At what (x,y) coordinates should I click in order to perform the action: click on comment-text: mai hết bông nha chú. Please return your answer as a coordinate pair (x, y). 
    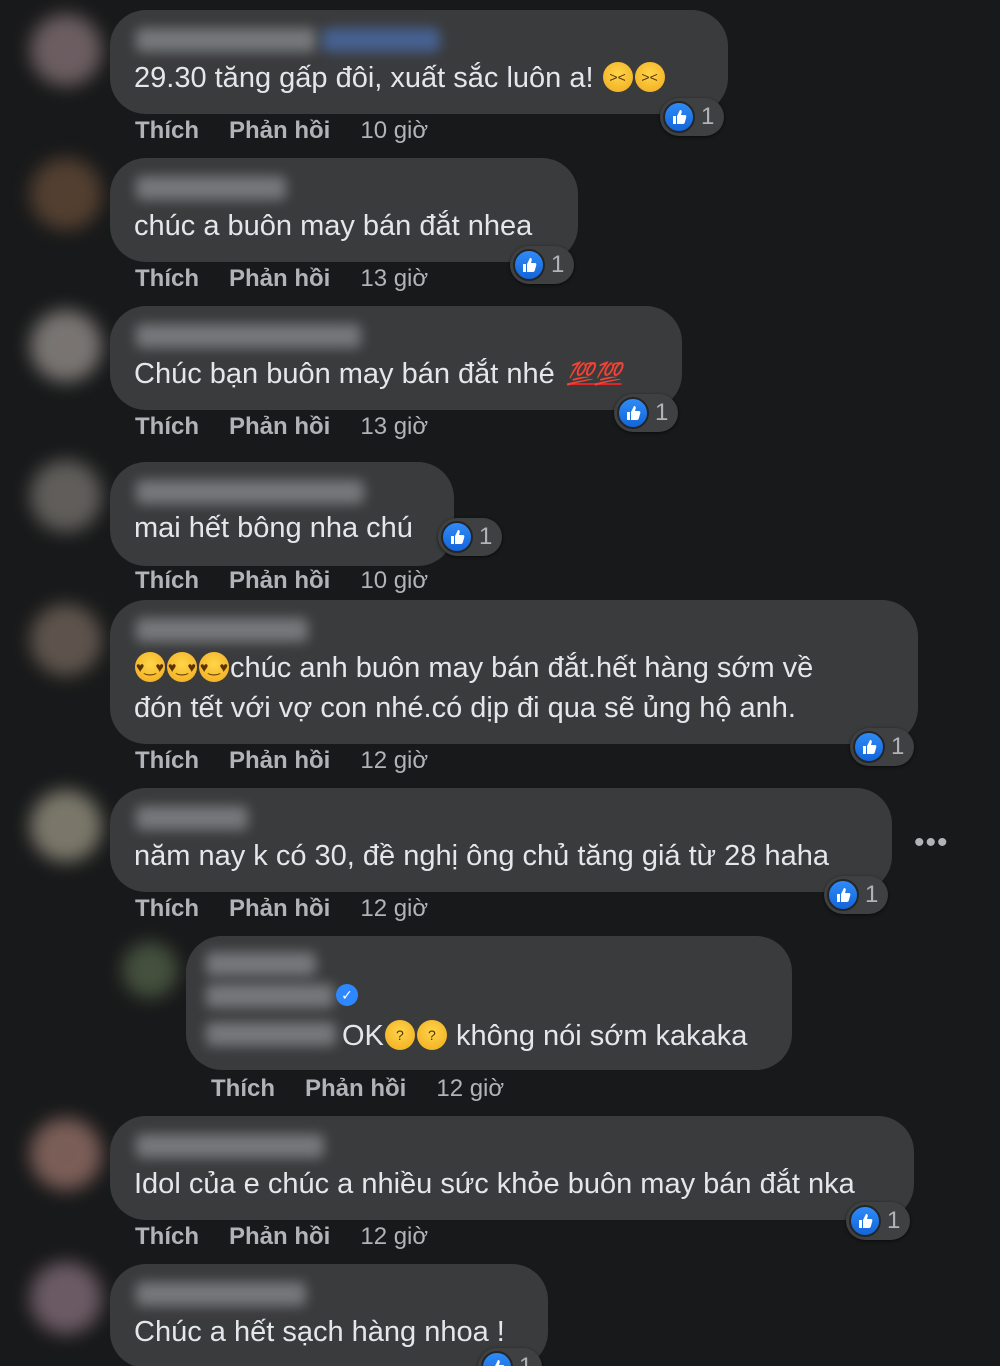
    Looking at the image, I should click on (273, 528).